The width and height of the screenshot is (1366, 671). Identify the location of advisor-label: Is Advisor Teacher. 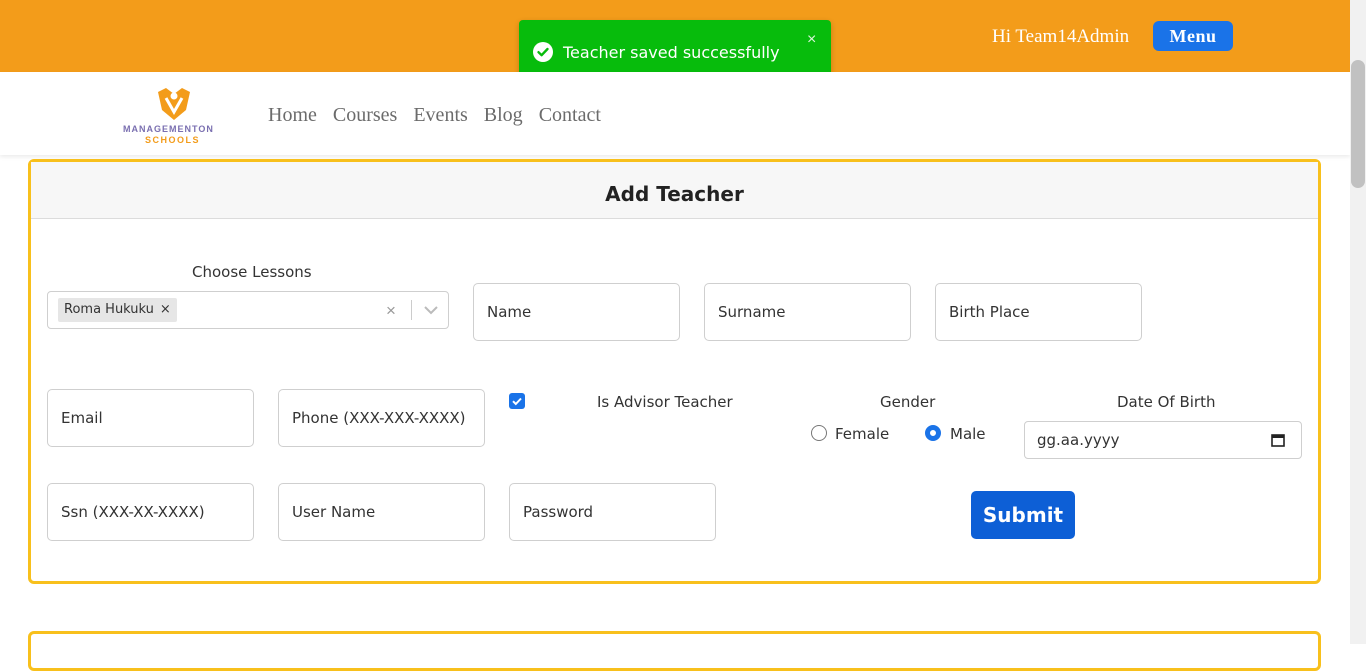
(665, 402).